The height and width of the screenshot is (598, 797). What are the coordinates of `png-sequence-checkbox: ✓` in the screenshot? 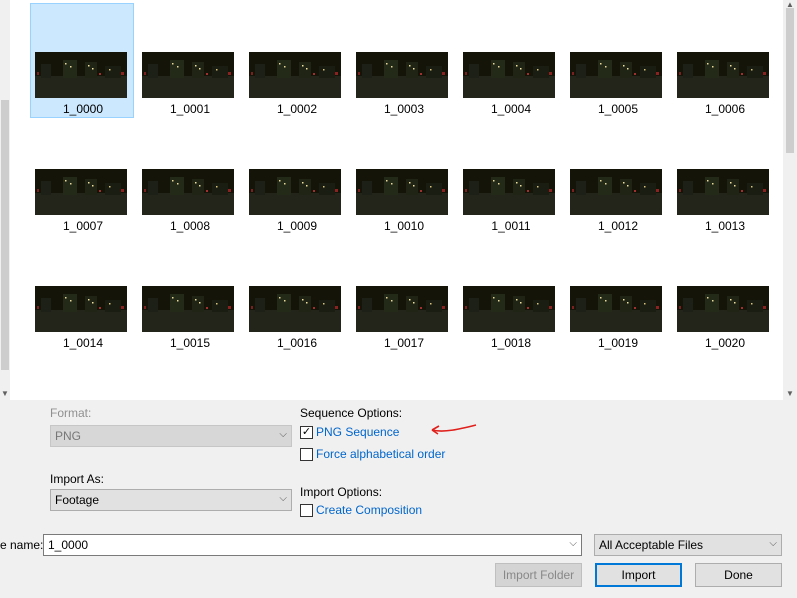 It's located at (306, 432).